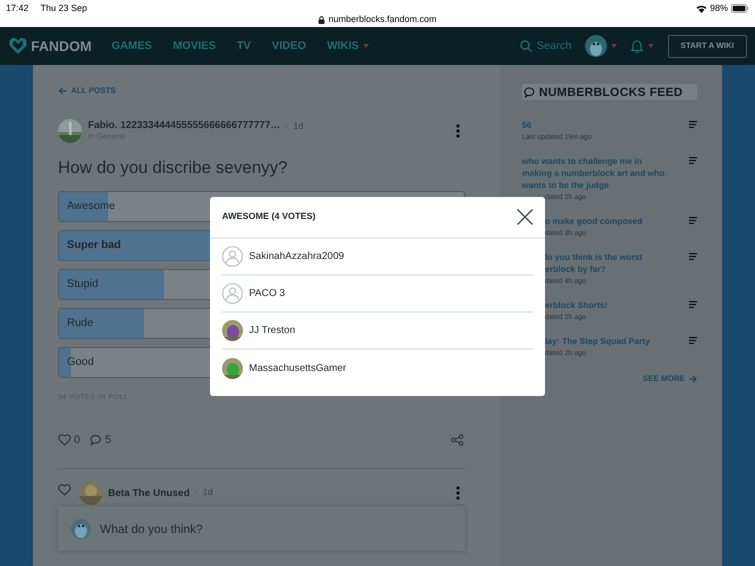 This screenshot has width=755, height=566. What do you see at coordinates (80, 324) in the screenshot?
I see `option-label: Rude` at bounding box center [80, 324].